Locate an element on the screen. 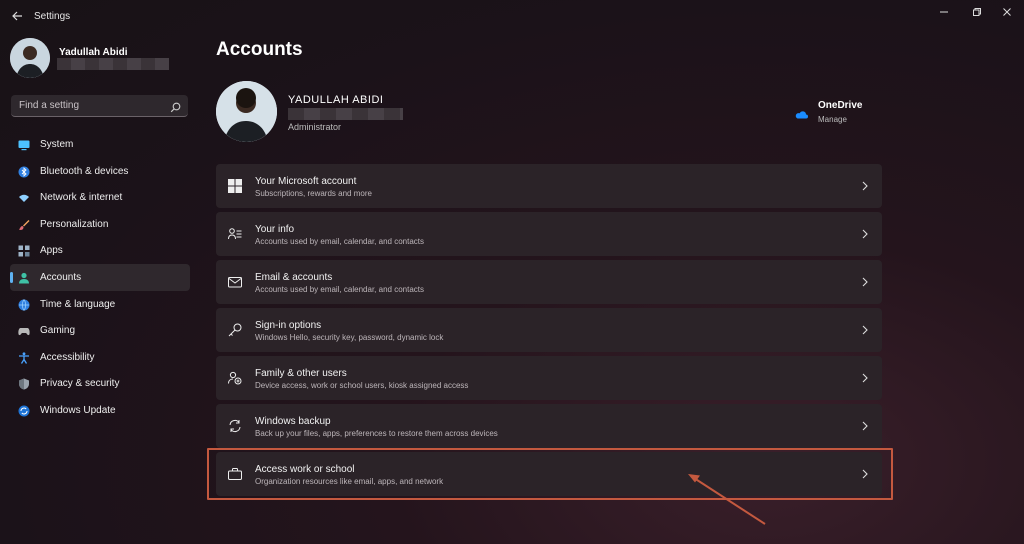 This screenshot has height=544, width=1024. close-icon is located at coordinates (1007, 14).